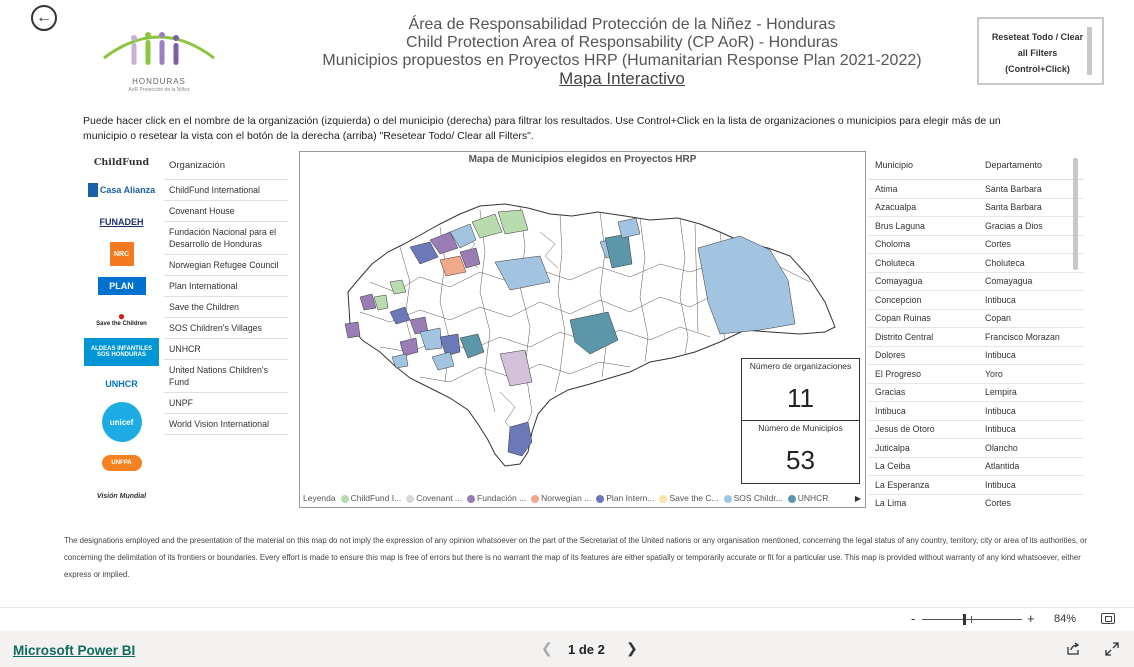 The width and height of the screenshot is (1134, 667). Describe the element at coordinates (44, 18) in the screenshot. I see `back-arrow-icon: ←` at that location.